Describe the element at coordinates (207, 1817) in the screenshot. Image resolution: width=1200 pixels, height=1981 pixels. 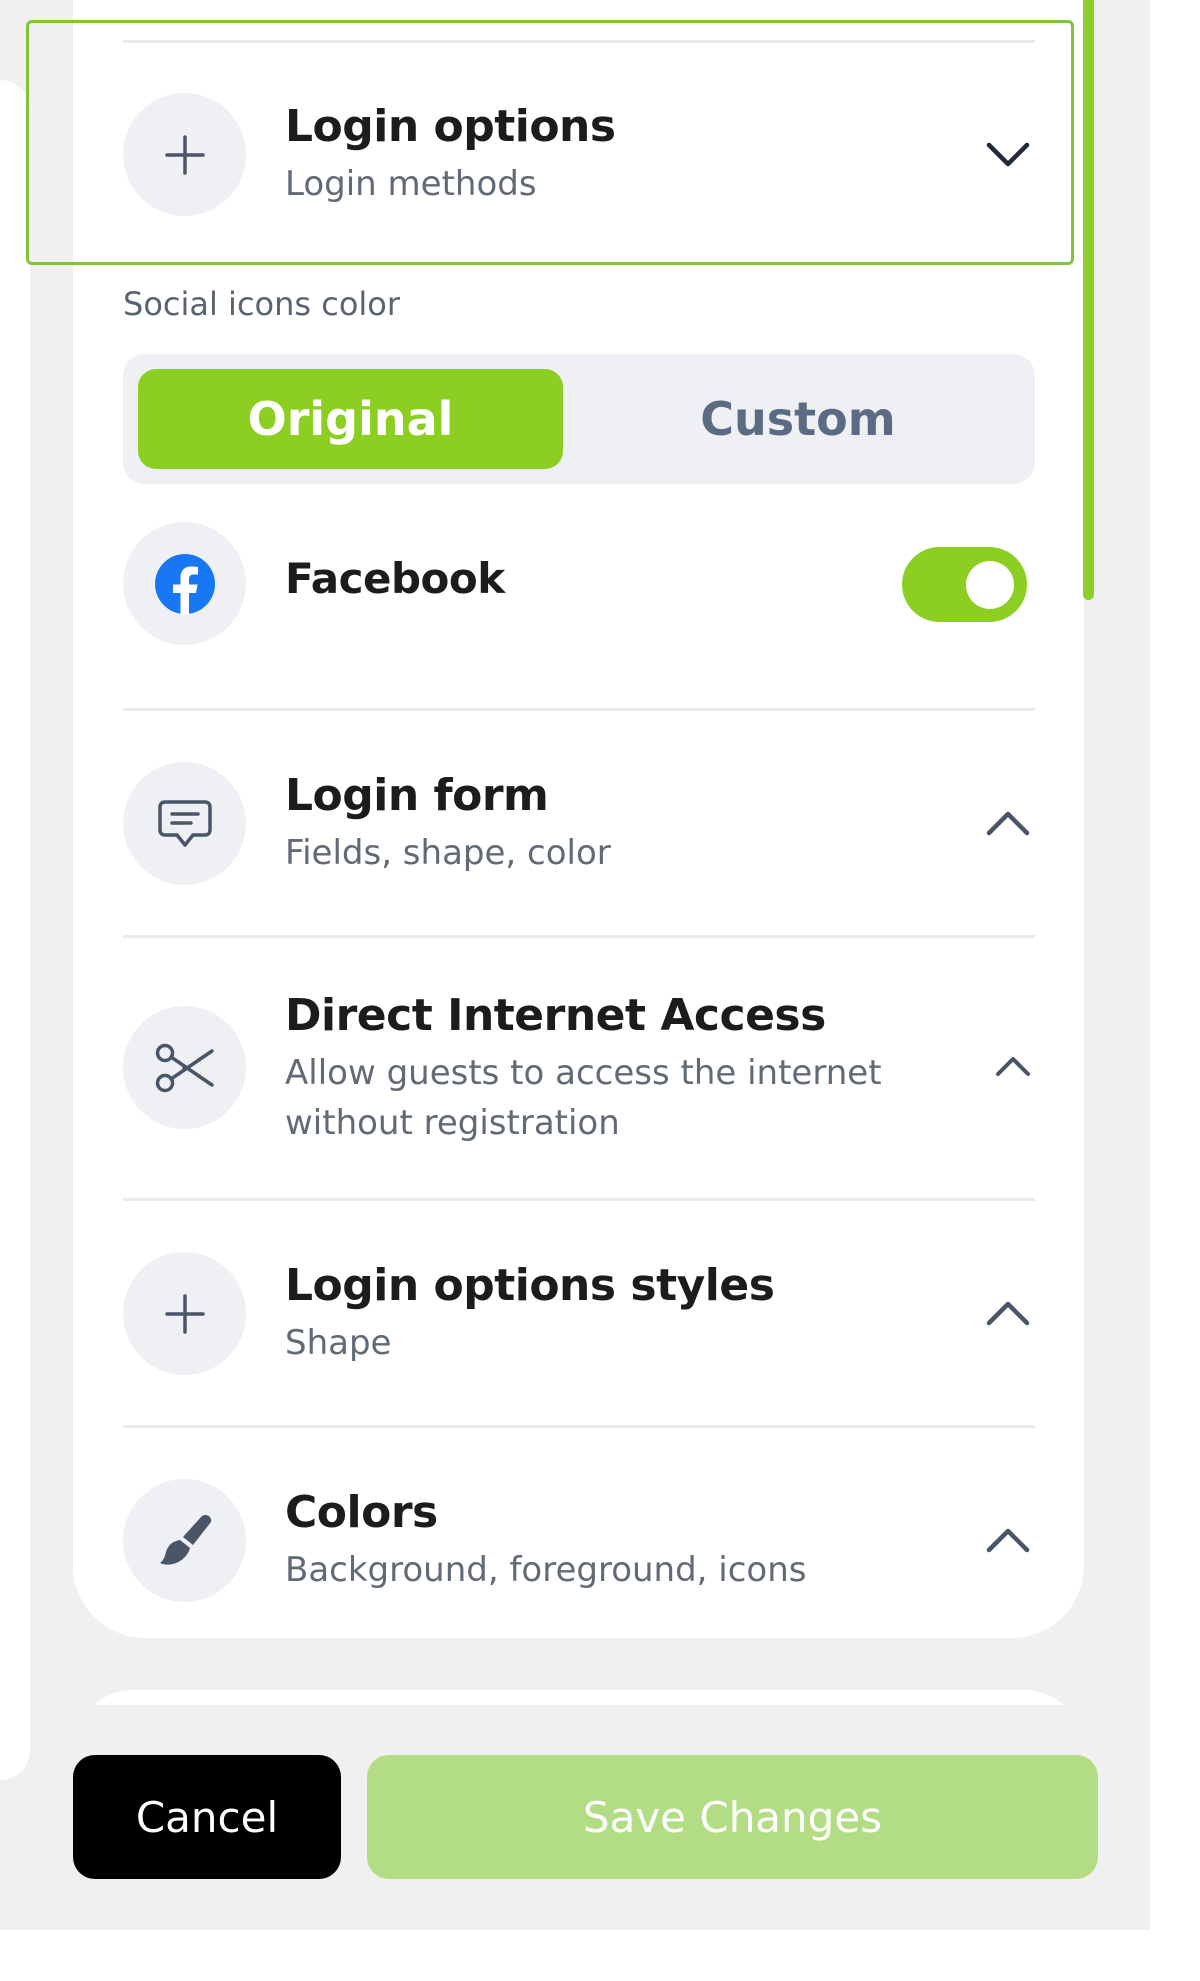
I see `cancel-button: Cancel` at that location.